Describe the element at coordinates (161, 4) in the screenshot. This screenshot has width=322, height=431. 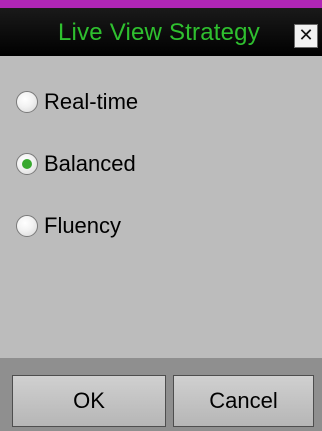
I see `top-accent-bar` at that location.